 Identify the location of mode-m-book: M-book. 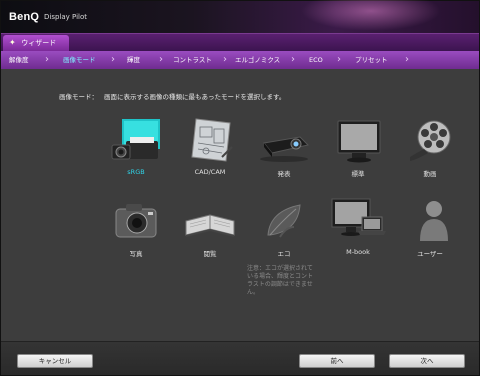
(358, 226).